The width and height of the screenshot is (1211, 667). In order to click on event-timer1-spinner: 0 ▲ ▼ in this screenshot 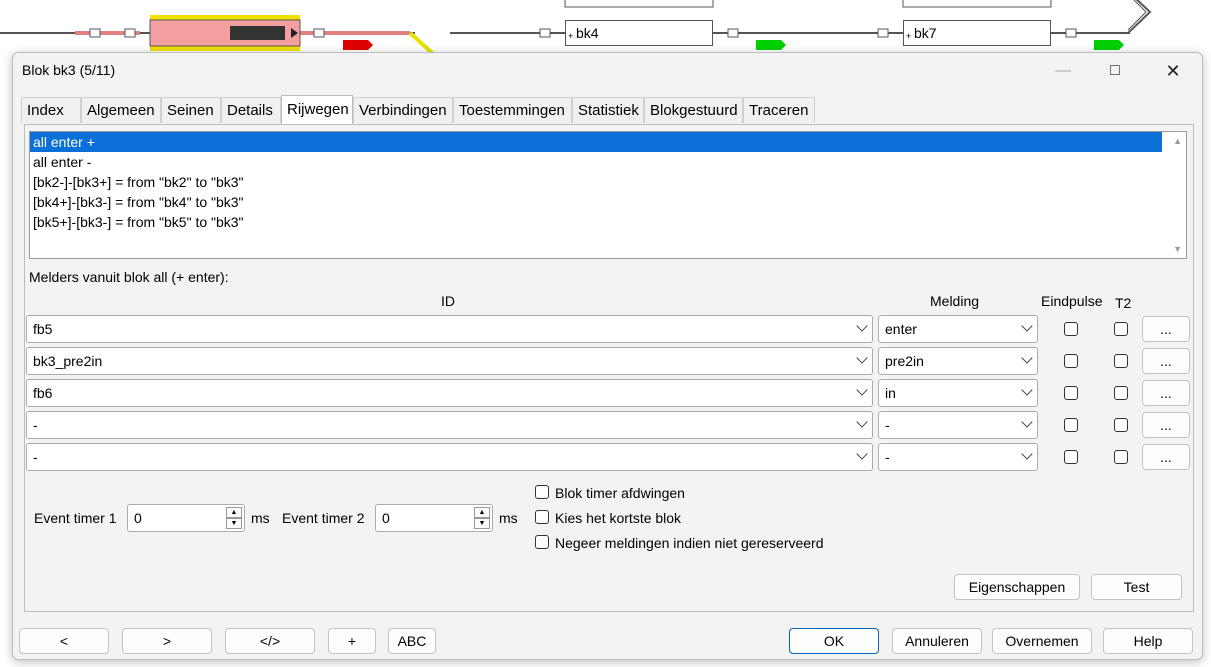, I will do `click(186, 518)`.